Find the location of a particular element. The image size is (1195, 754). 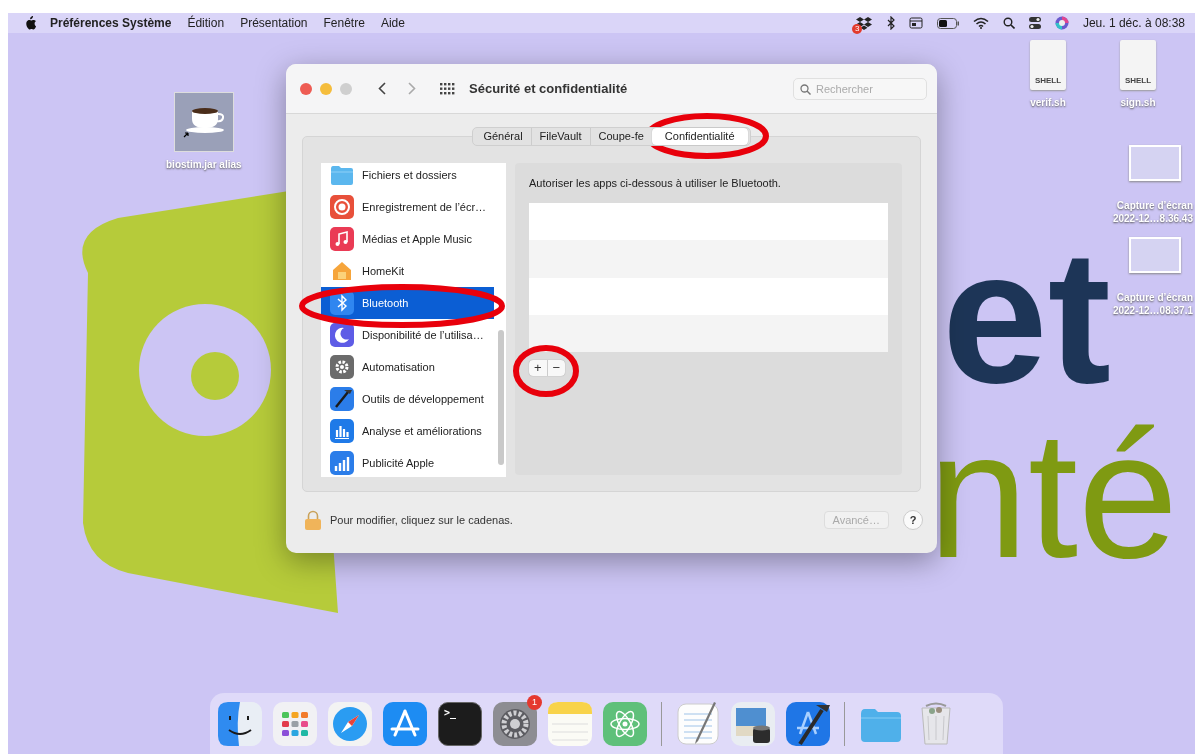

list-item-label: Fichiers et dossiers is located at coordinates (409, 175).